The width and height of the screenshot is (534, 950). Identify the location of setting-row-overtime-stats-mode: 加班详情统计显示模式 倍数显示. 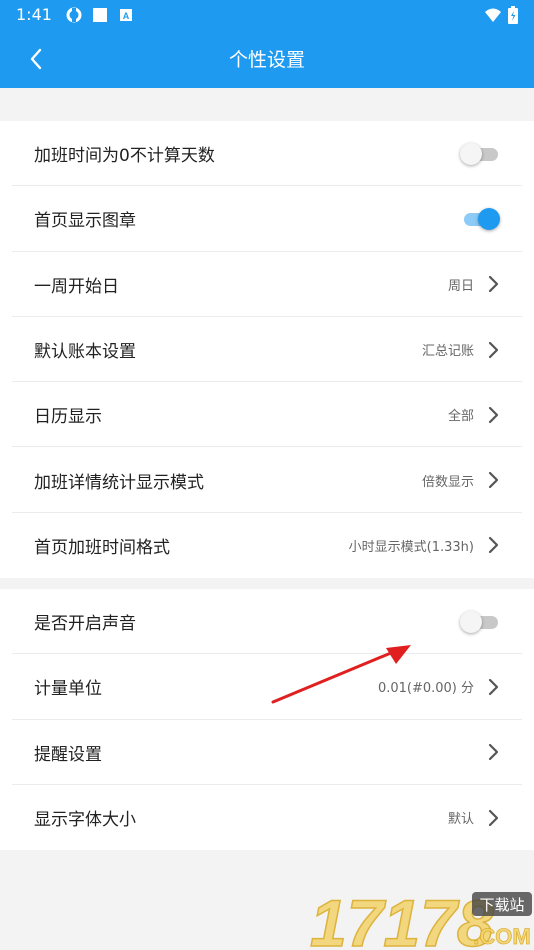
(267, 480).